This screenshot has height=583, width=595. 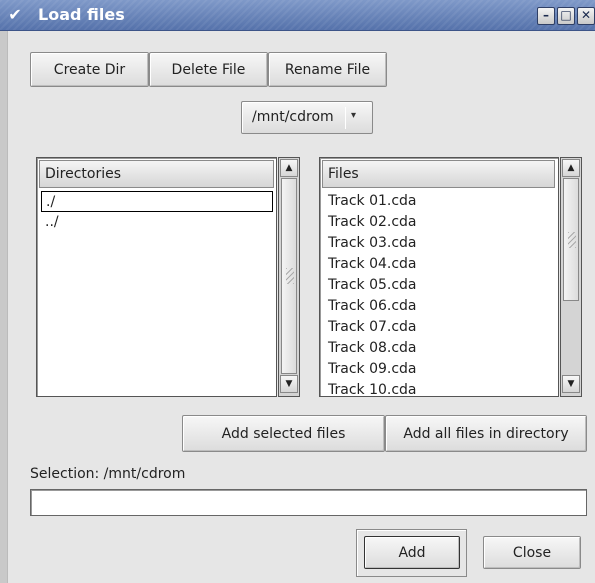 I want to click on directories-scrollbar: ▲ ▼, so click(x=289, y=277).